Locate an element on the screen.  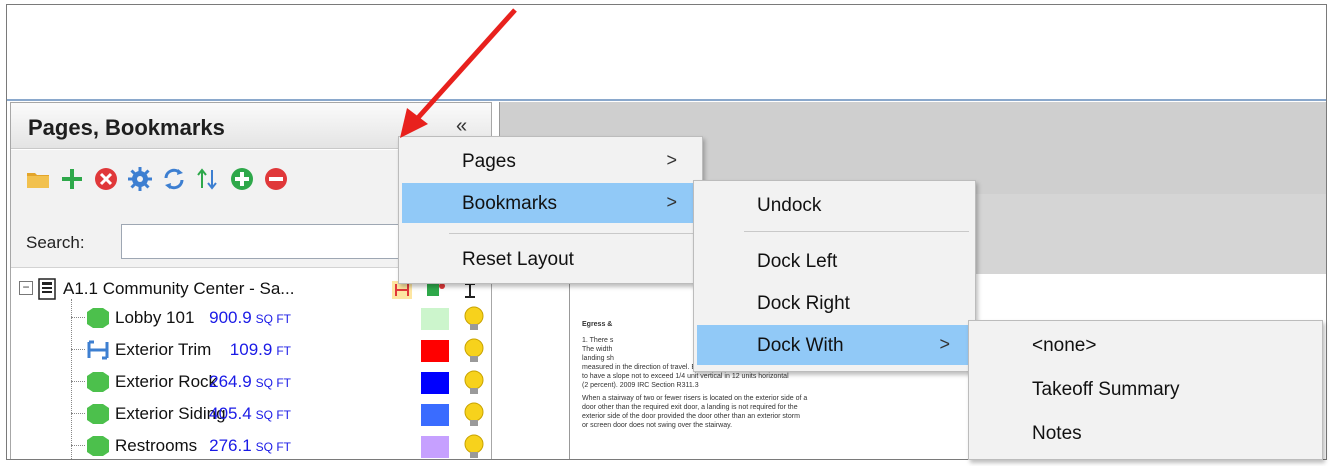
item-value: 405.4 SQ FT is located at coordinates (250, 413).